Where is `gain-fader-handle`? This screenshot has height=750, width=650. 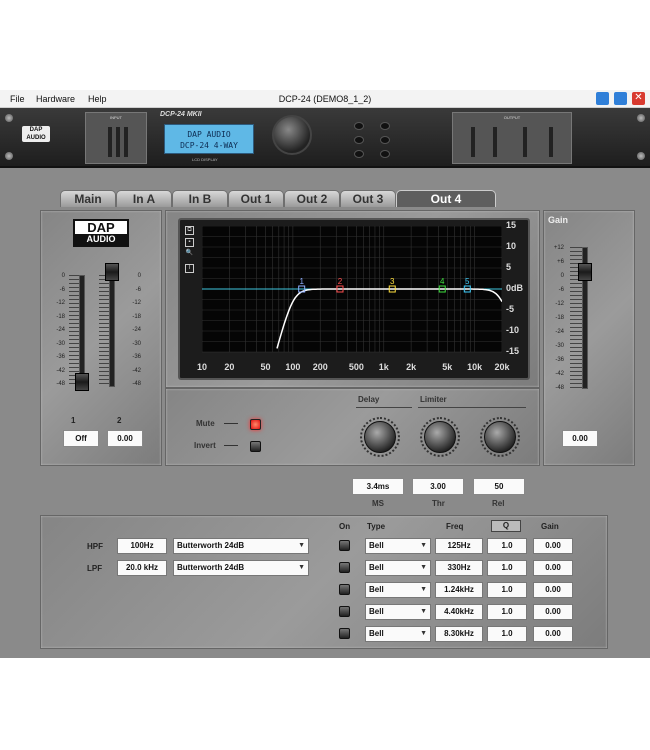 gain-fader-handle is located at coordinates (585, 272).